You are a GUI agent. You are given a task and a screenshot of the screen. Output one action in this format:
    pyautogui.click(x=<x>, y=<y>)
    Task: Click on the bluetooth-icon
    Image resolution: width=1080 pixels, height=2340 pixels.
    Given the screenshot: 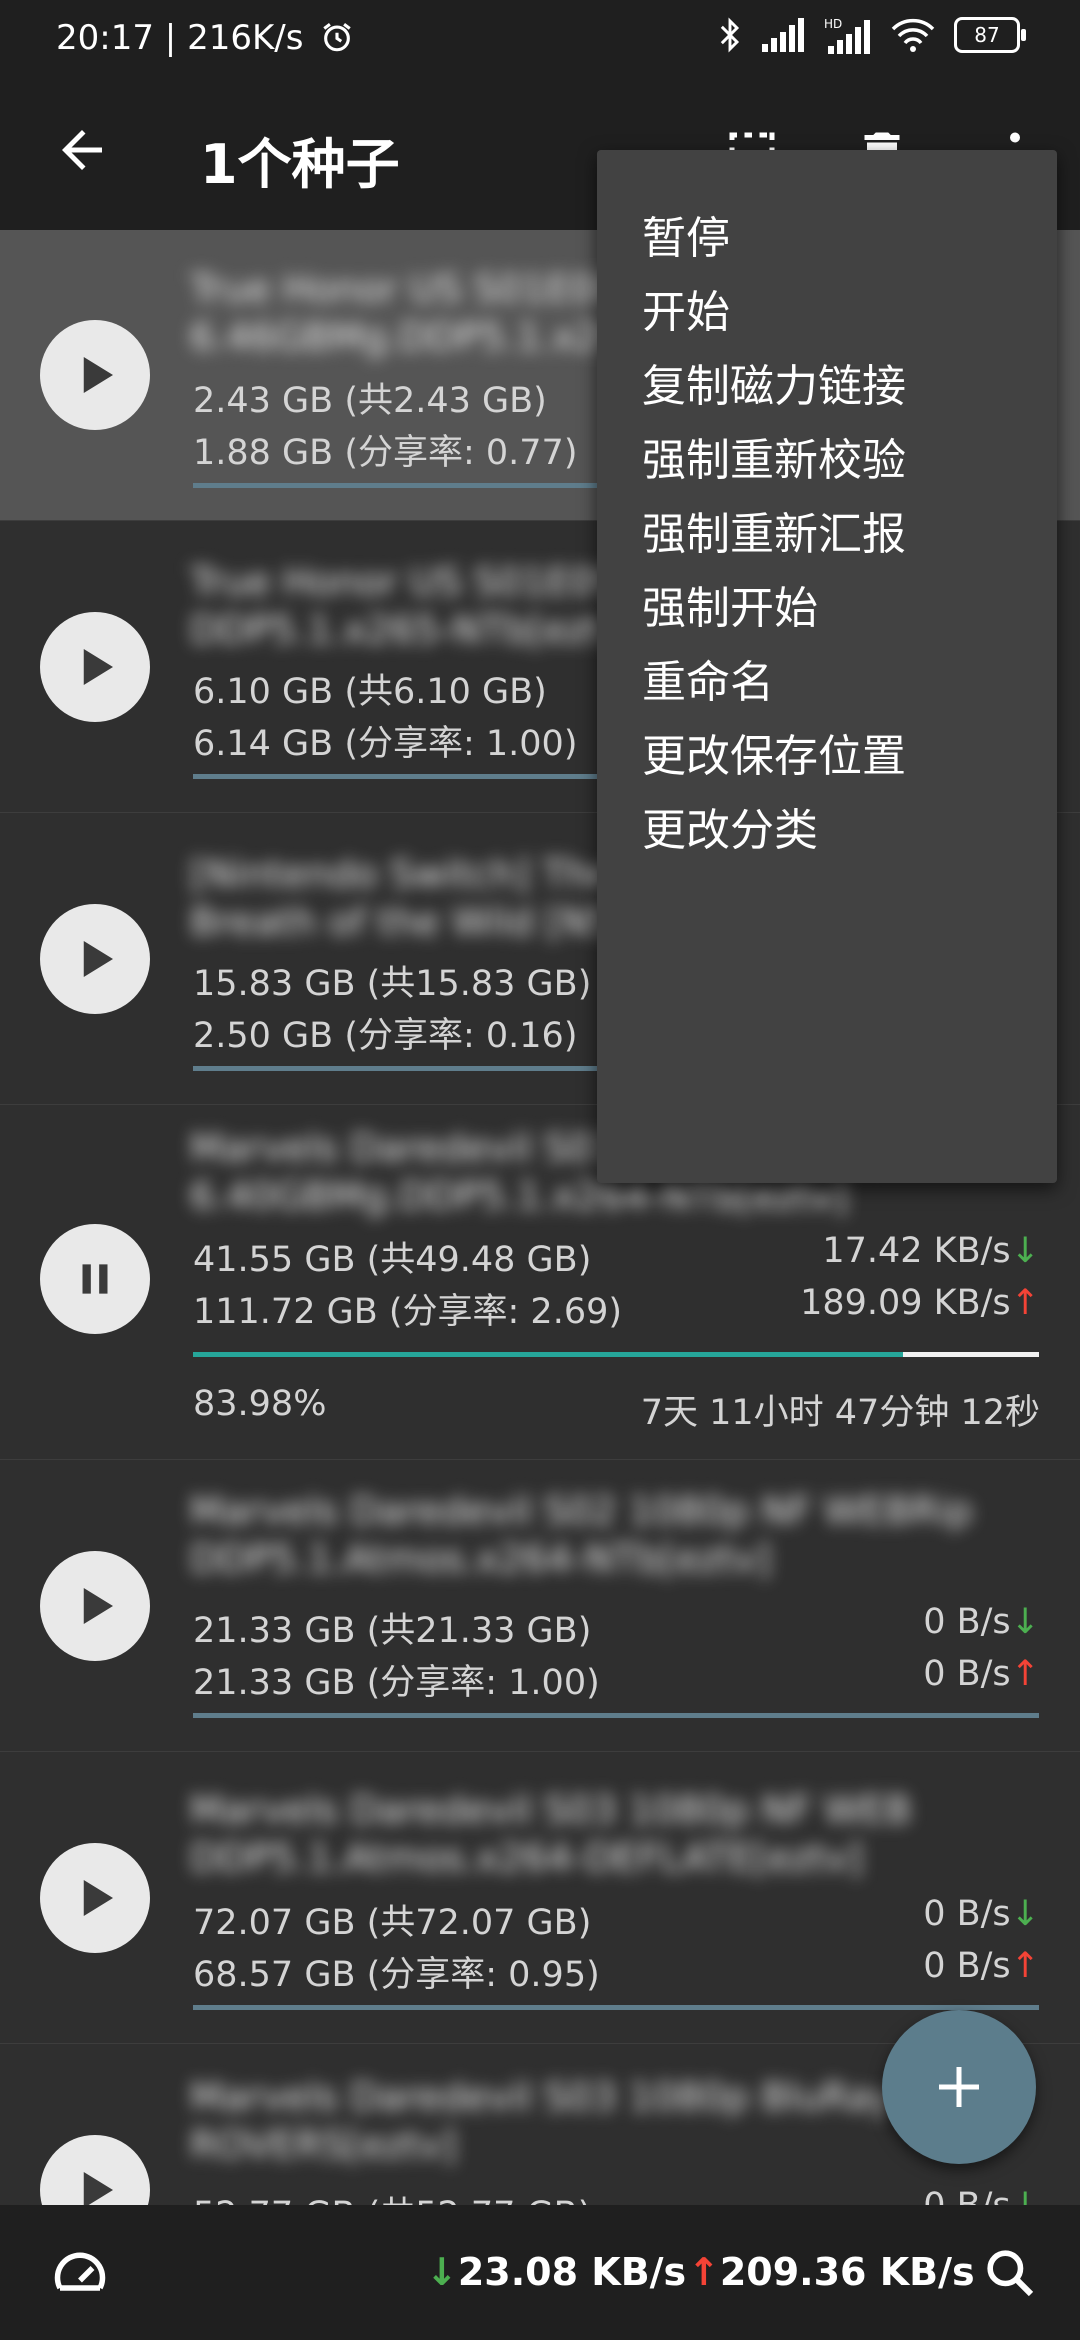 What is the action you would take?
    pyautogui.click(x=730, y=35)
    